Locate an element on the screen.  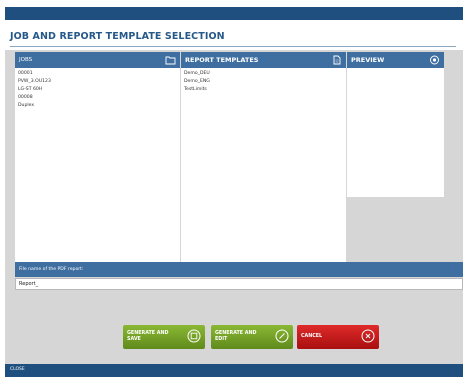
window-top-strip is located at coordinates (234, 13).